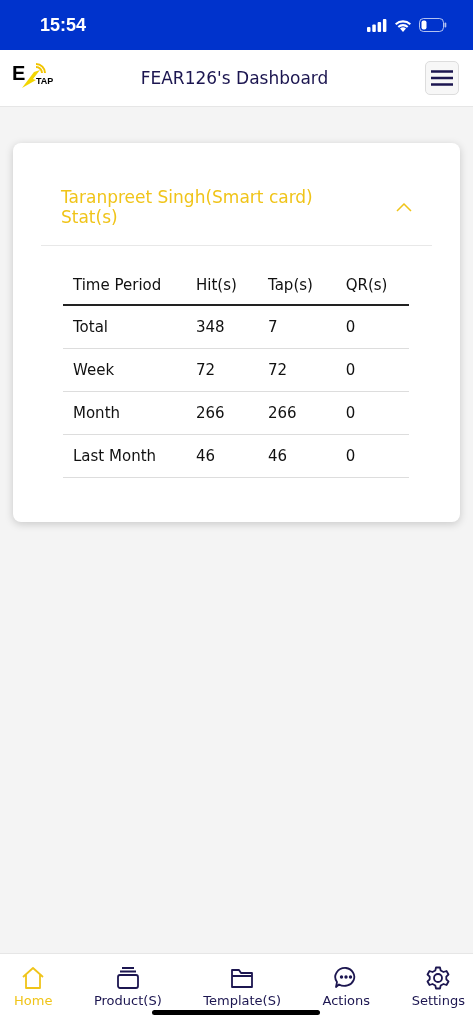 Image resolution: width=473 pixels, height=1024 pixels. Describe the element at coordinates (438, 995) in the screenshot. I see `nav-item: Settings` at that location.